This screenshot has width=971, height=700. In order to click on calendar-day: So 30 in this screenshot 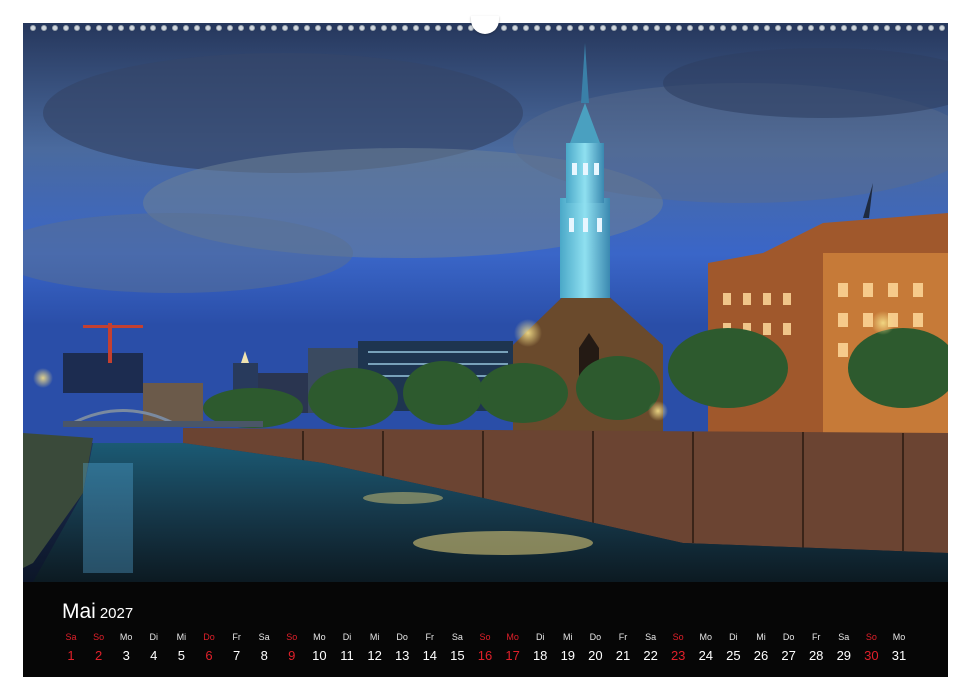, I will do `click(871, 647)`.